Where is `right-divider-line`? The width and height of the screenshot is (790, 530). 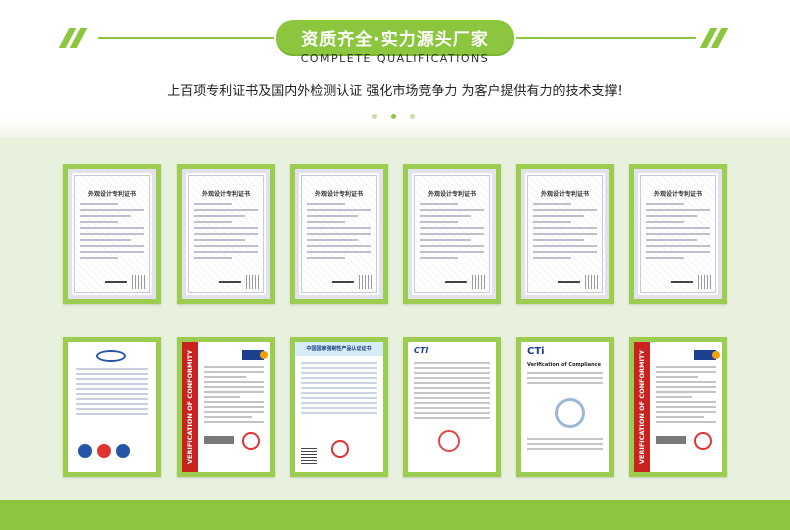 right-divider-line is located at coordinates (606, 38).